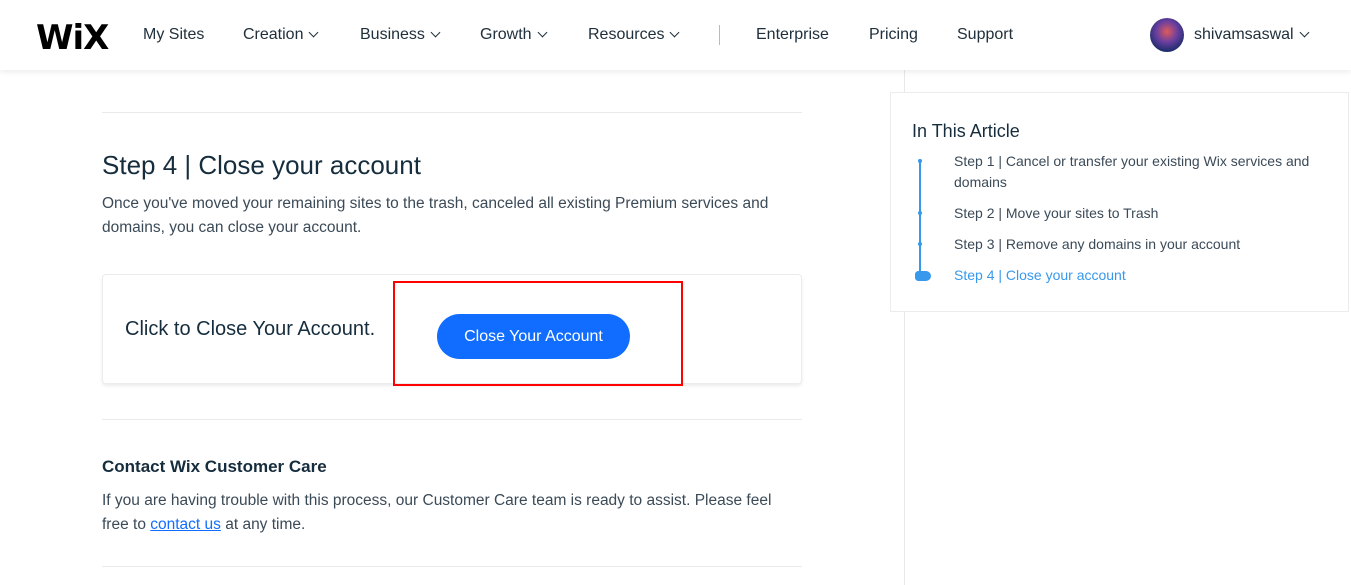 The image size is (1351, 585). Describe the element at coordinates (538, 333) in the screenshot. I see `highlight-box` at that location.